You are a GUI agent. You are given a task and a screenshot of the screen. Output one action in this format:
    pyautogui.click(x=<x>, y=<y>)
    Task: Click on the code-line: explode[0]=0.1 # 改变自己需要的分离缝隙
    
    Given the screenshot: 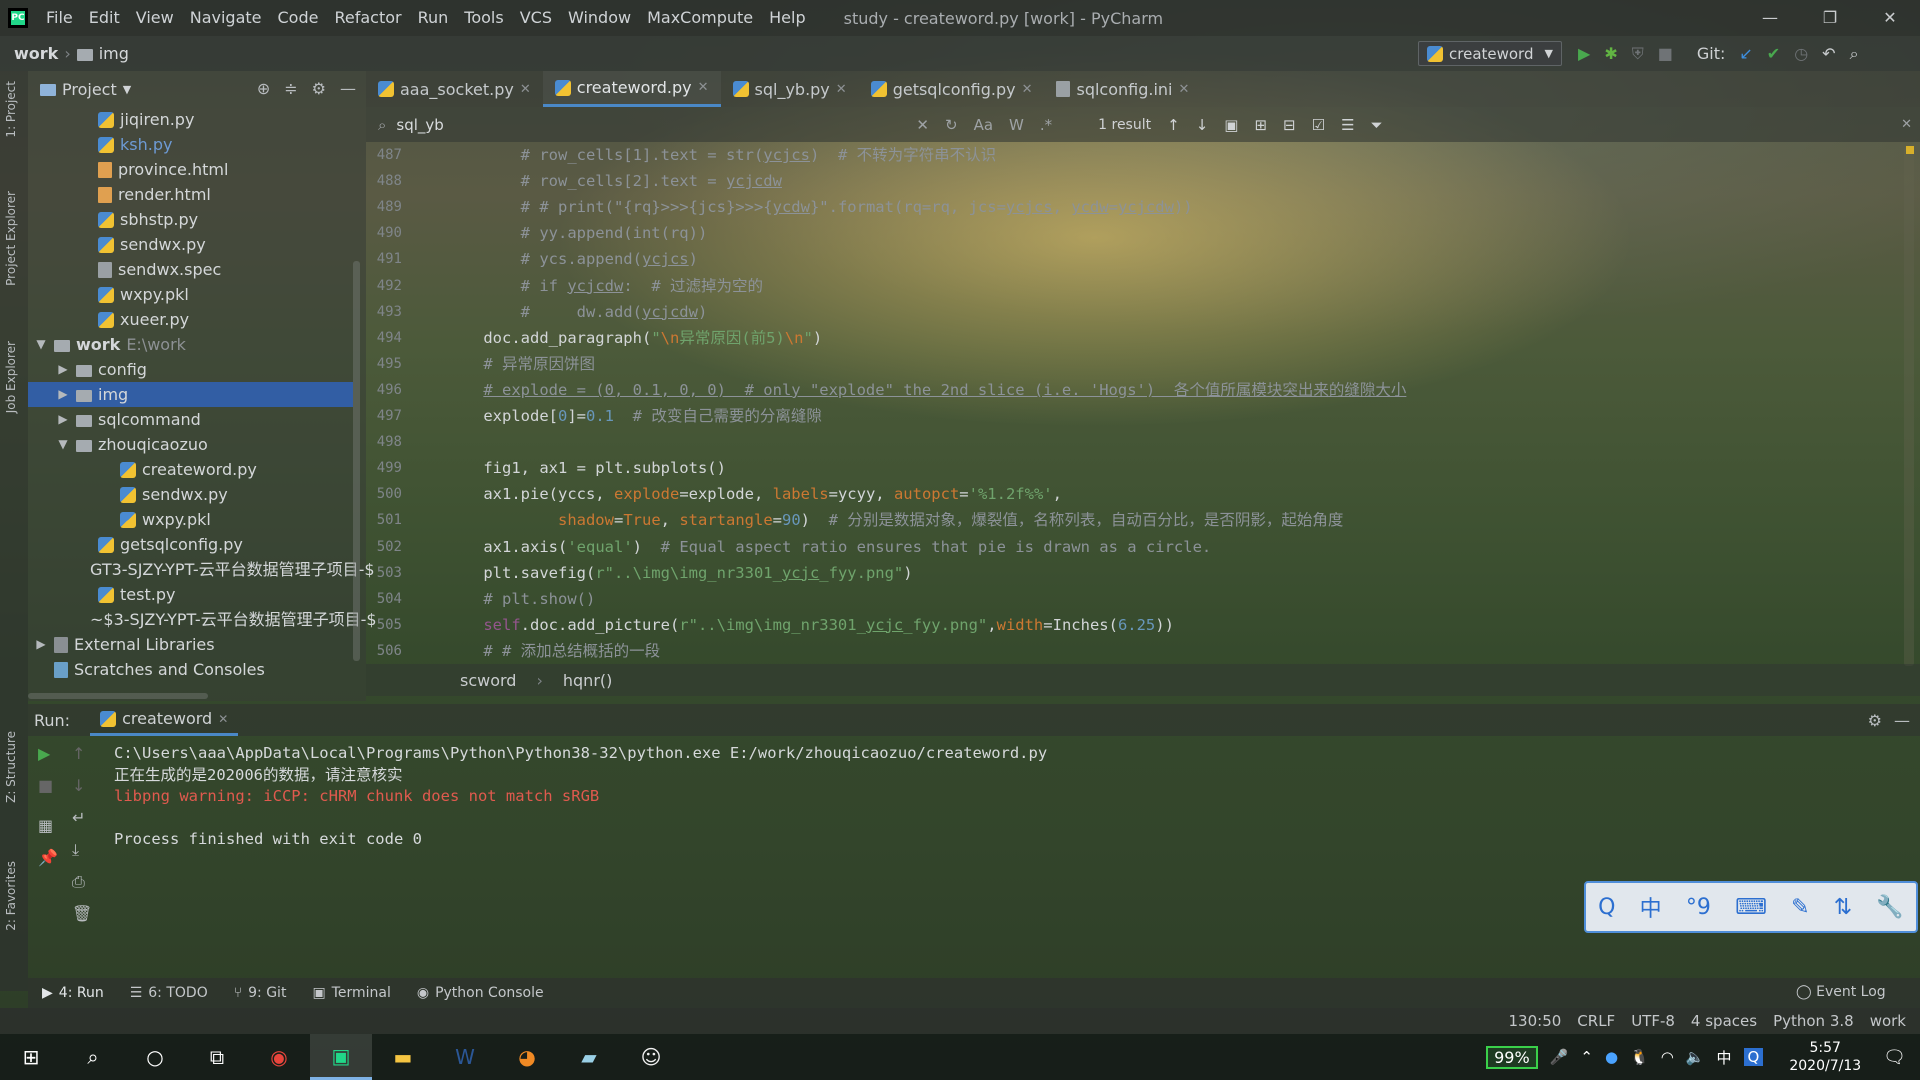 What is the action you would take?
    pyautogui.click(x=634, y=416)
    